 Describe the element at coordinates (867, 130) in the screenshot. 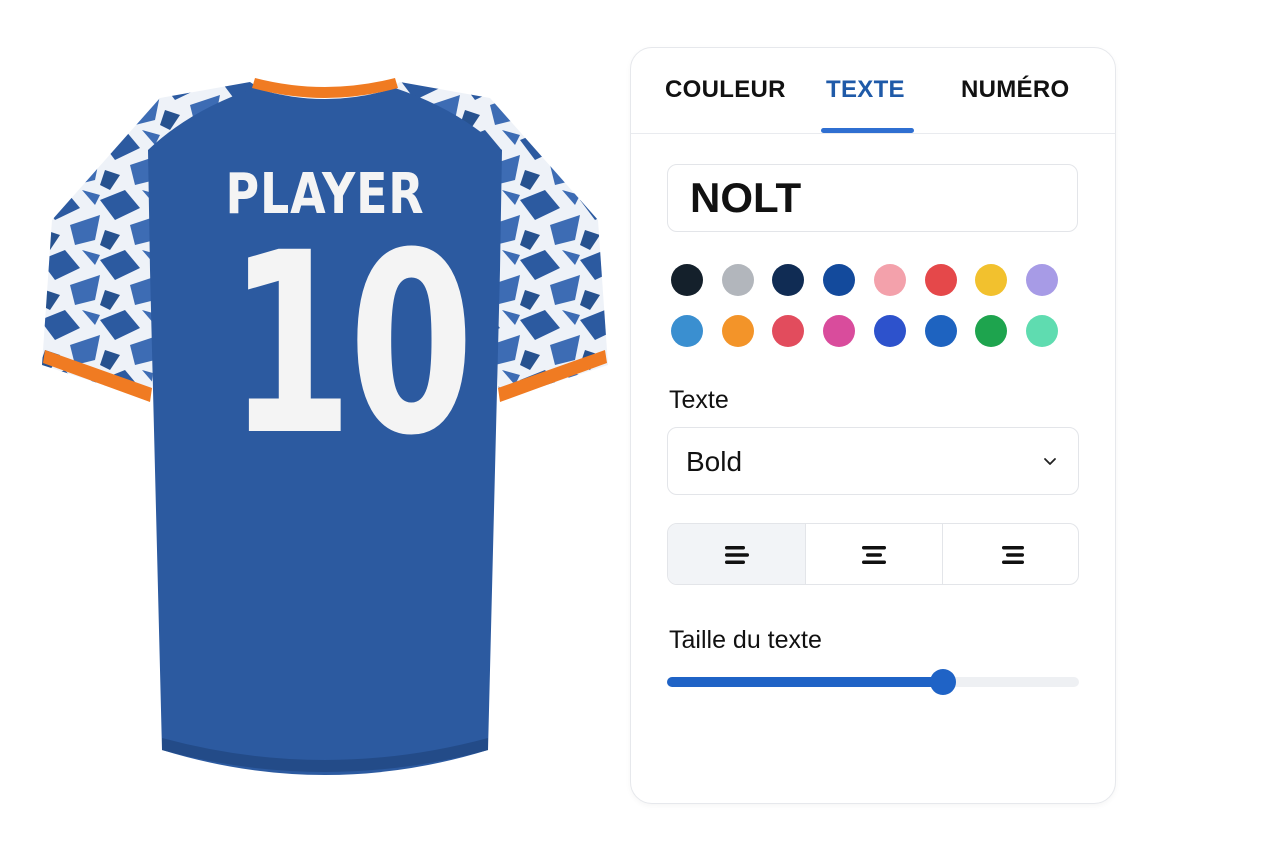

I see `active-tab-indicator` at that location.